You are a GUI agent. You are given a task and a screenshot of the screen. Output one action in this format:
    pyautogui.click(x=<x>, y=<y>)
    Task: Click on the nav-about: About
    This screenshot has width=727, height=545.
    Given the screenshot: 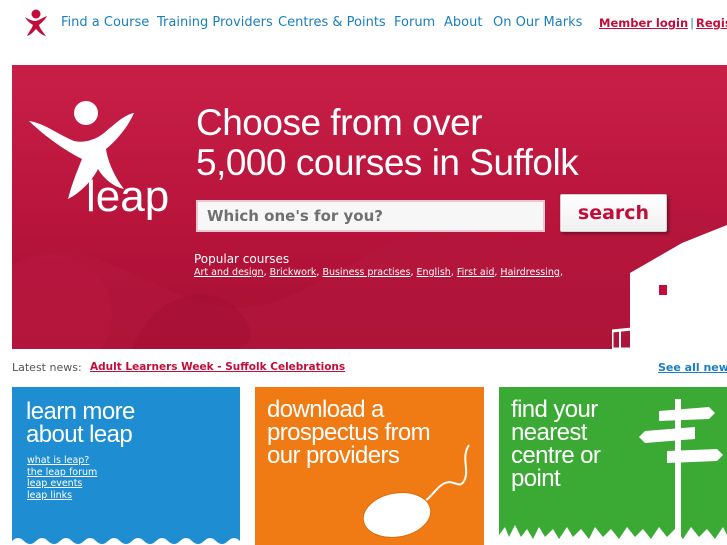 What is the action you would take?
    pyautogui.click(x=463, y=22)
    